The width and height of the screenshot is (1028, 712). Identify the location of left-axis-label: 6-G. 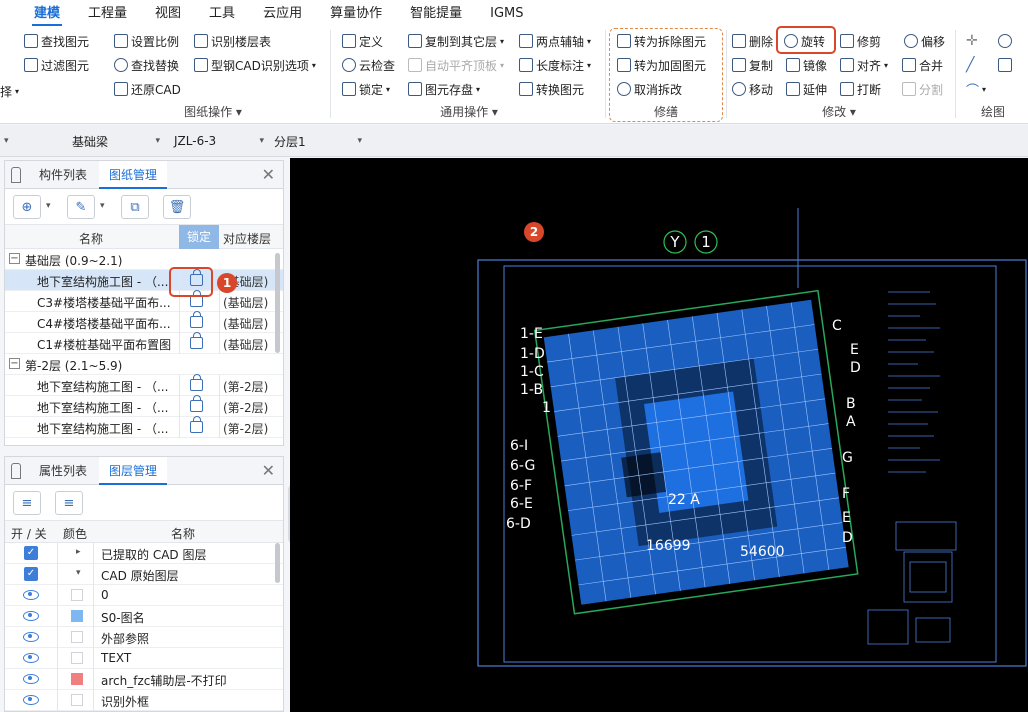
(522, 466).